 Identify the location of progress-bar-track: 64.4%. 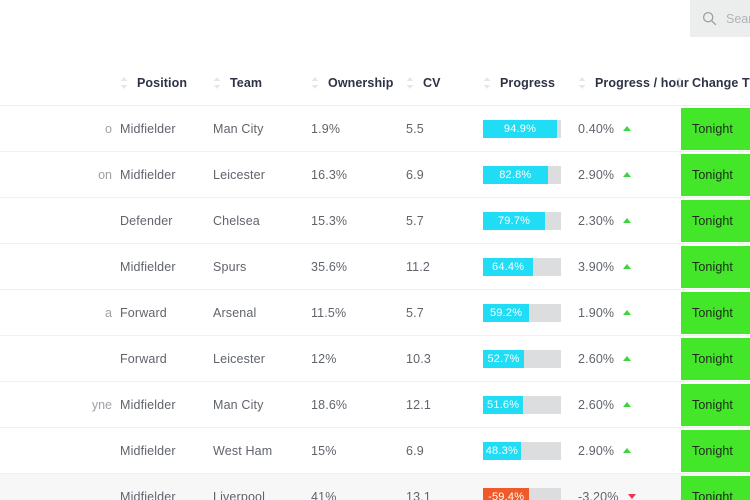
(522, 266).